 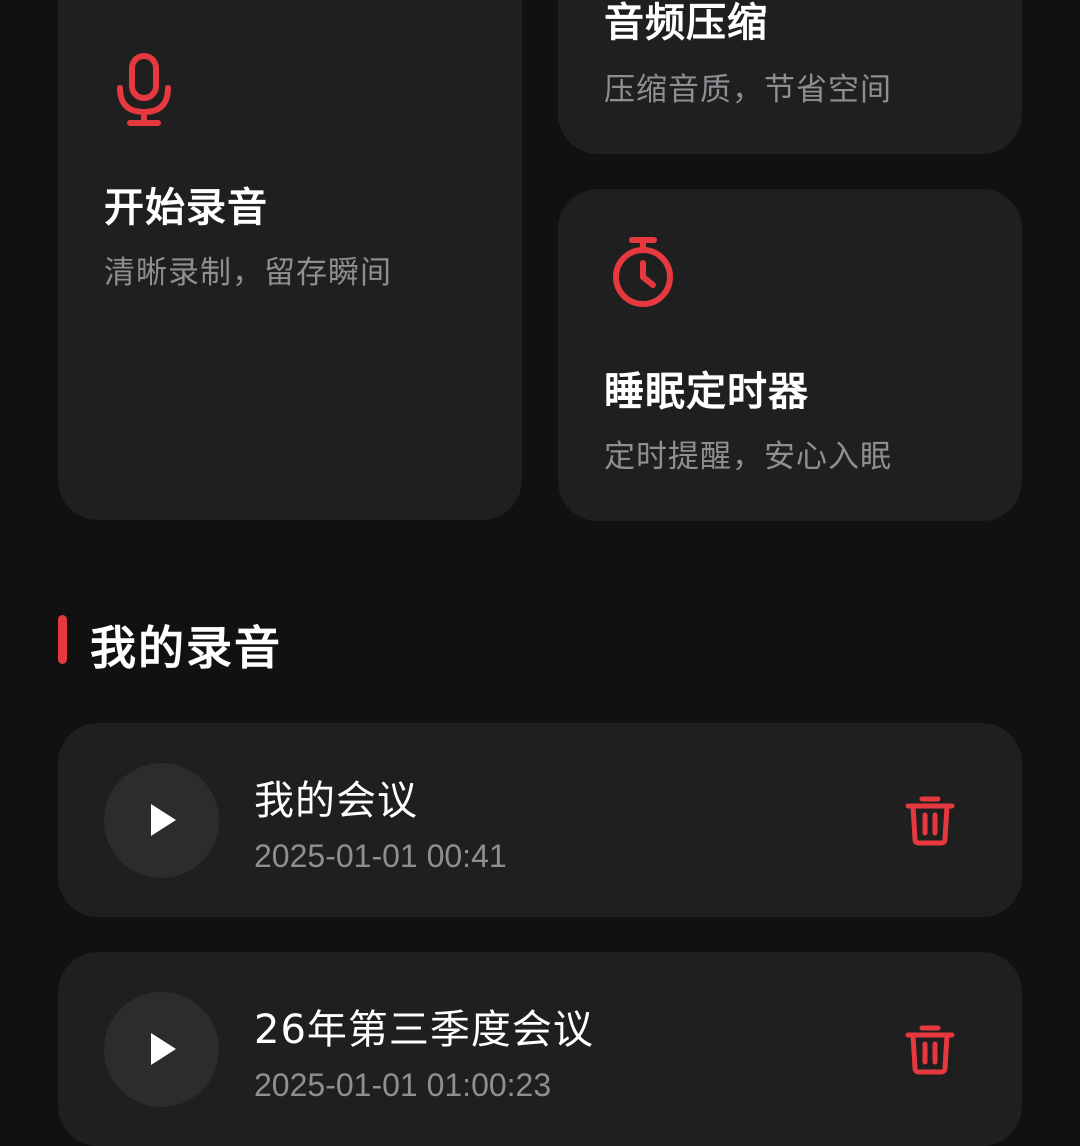 I want to click on feature-title-start-recording: 开始录音, so click(x=186, y=208).